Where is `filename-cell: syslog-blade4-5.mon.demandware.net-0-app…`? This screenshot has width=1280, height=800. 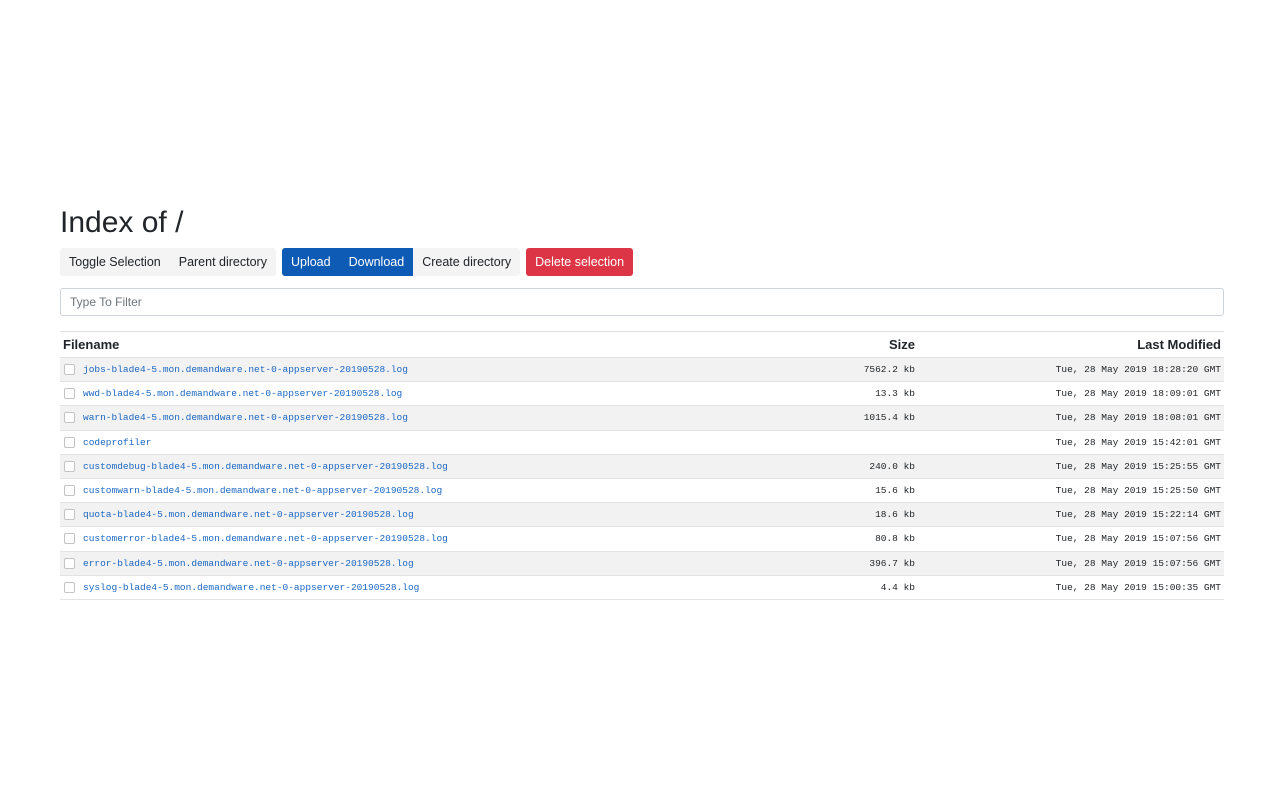
filename-cell: syslog-blade4-5.mon.demandware.net-0-app… is located at coordinates (386, 587).